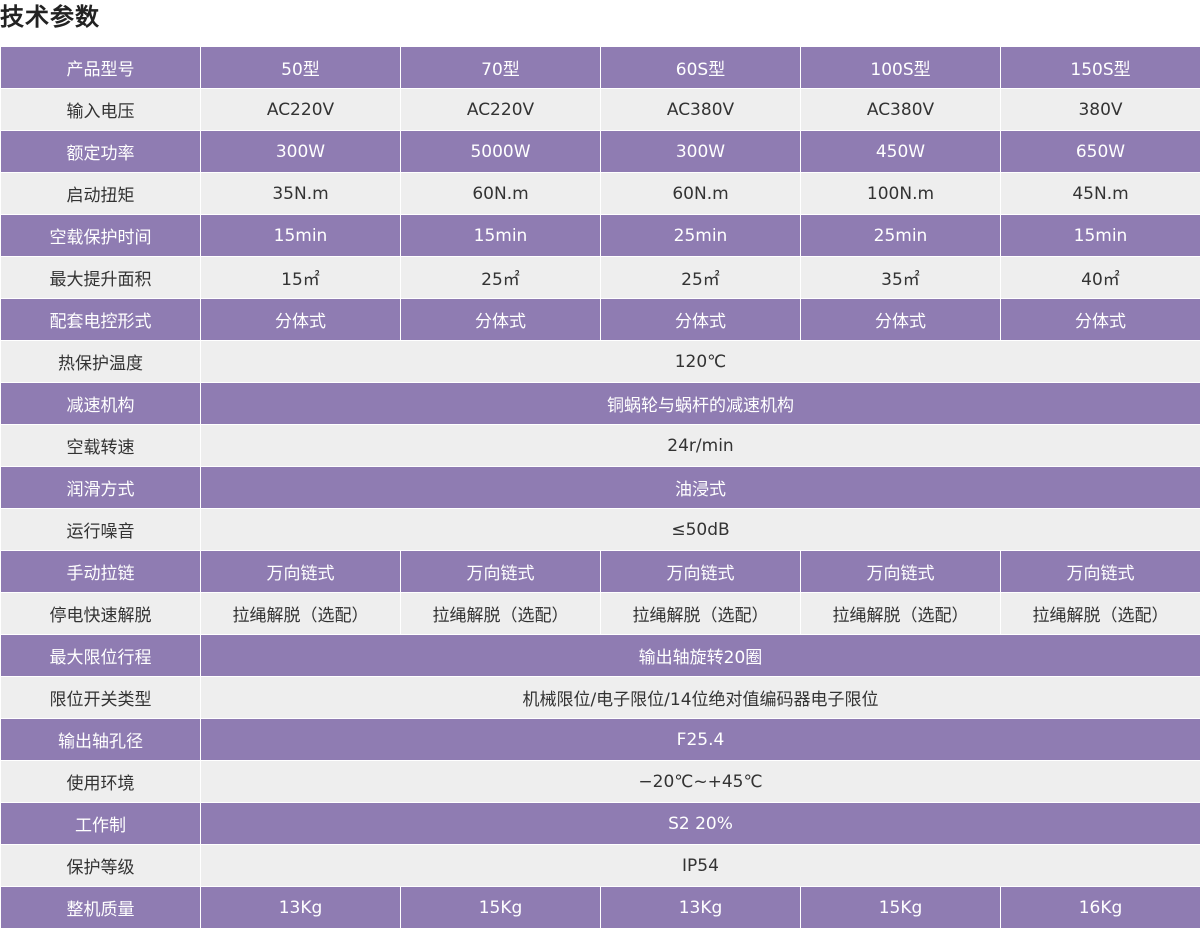  I want to click on spec-row: 热保护温度120℃, so click(600, 362).